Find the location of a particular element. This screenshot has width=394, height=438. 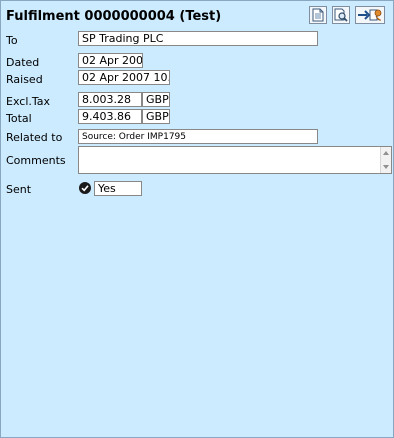

related-to-label: Related to is located at coordinates (34, 137).